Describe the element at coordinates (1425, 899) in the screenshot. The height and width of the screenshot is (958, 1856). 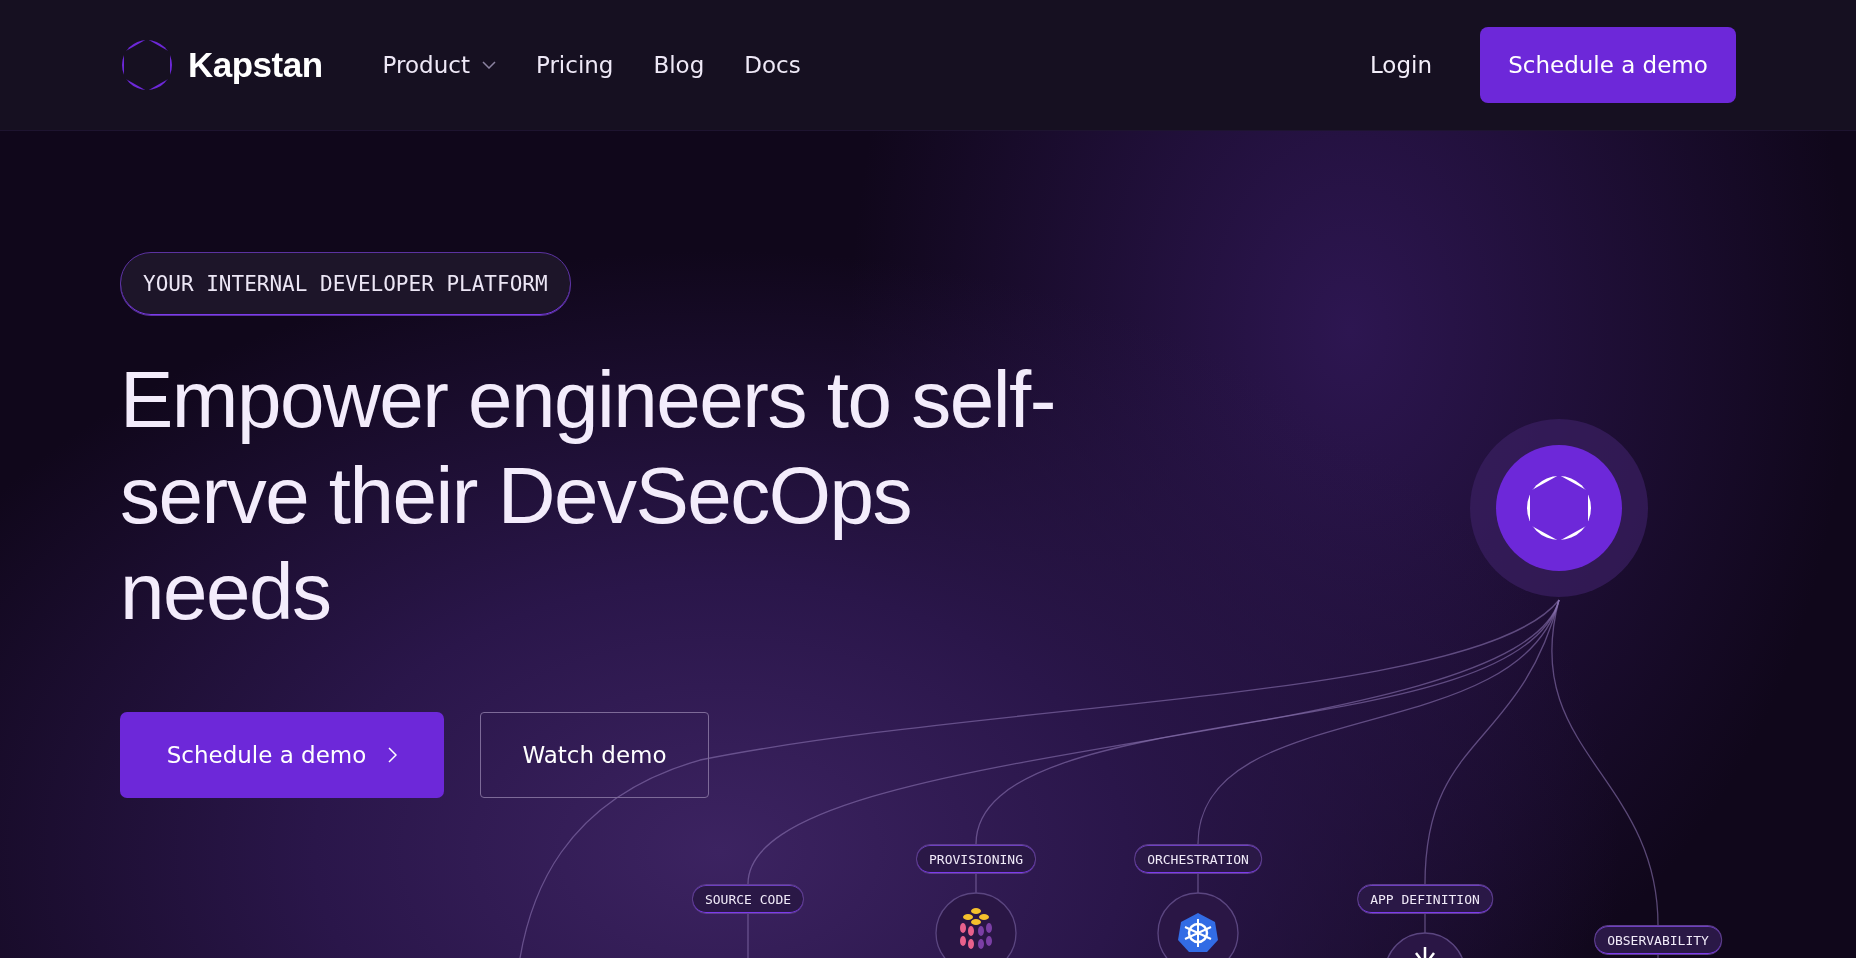
I see `node-label: APP DEFINITION` at that location.